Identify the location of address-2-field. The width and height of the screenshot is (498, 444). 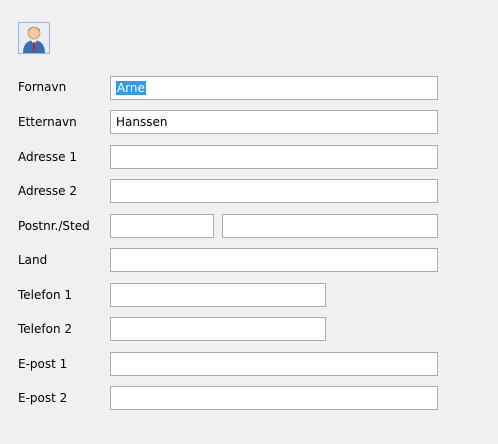
(274, 191).